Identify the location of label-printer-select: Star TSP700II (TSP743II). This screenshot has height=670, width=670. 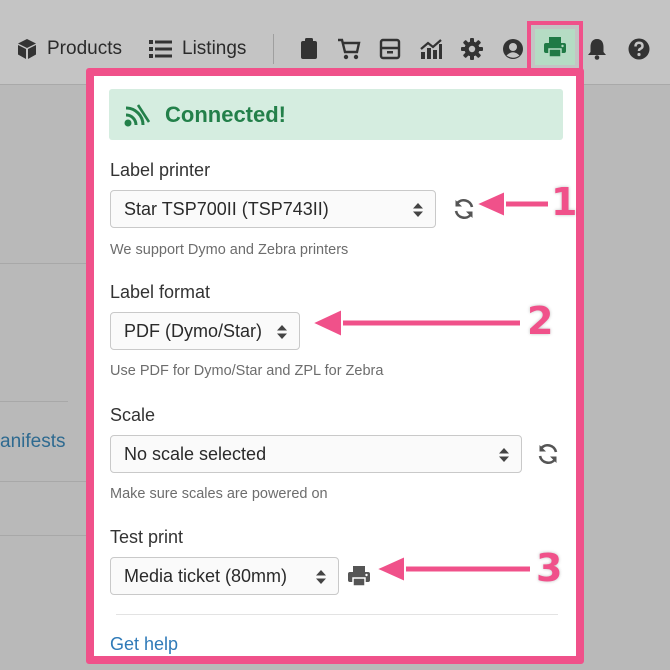
(273, 209).